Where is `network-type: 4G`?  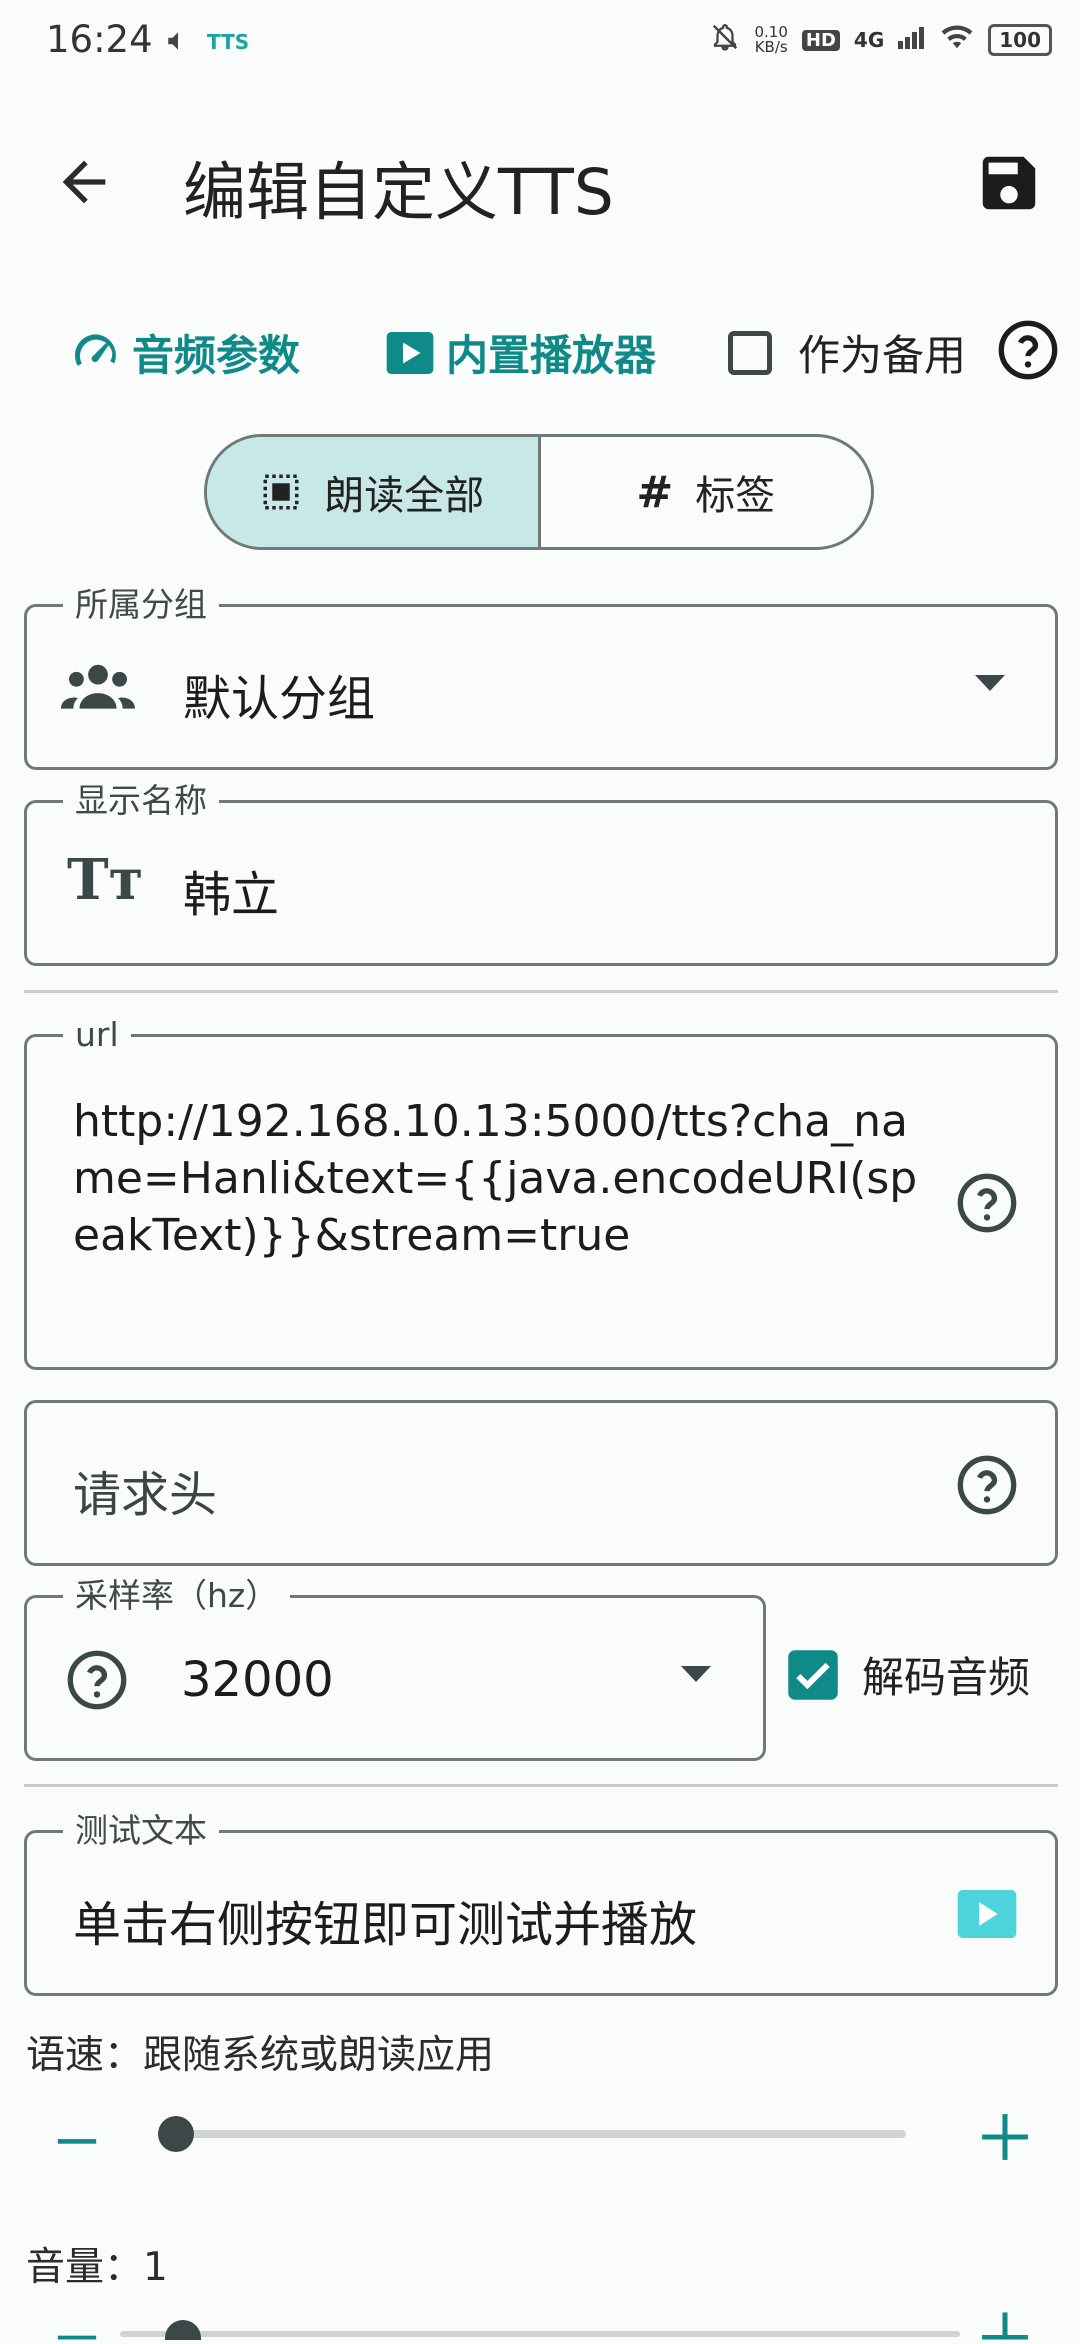
network-type: 4G is located at coordinates (869, 40).